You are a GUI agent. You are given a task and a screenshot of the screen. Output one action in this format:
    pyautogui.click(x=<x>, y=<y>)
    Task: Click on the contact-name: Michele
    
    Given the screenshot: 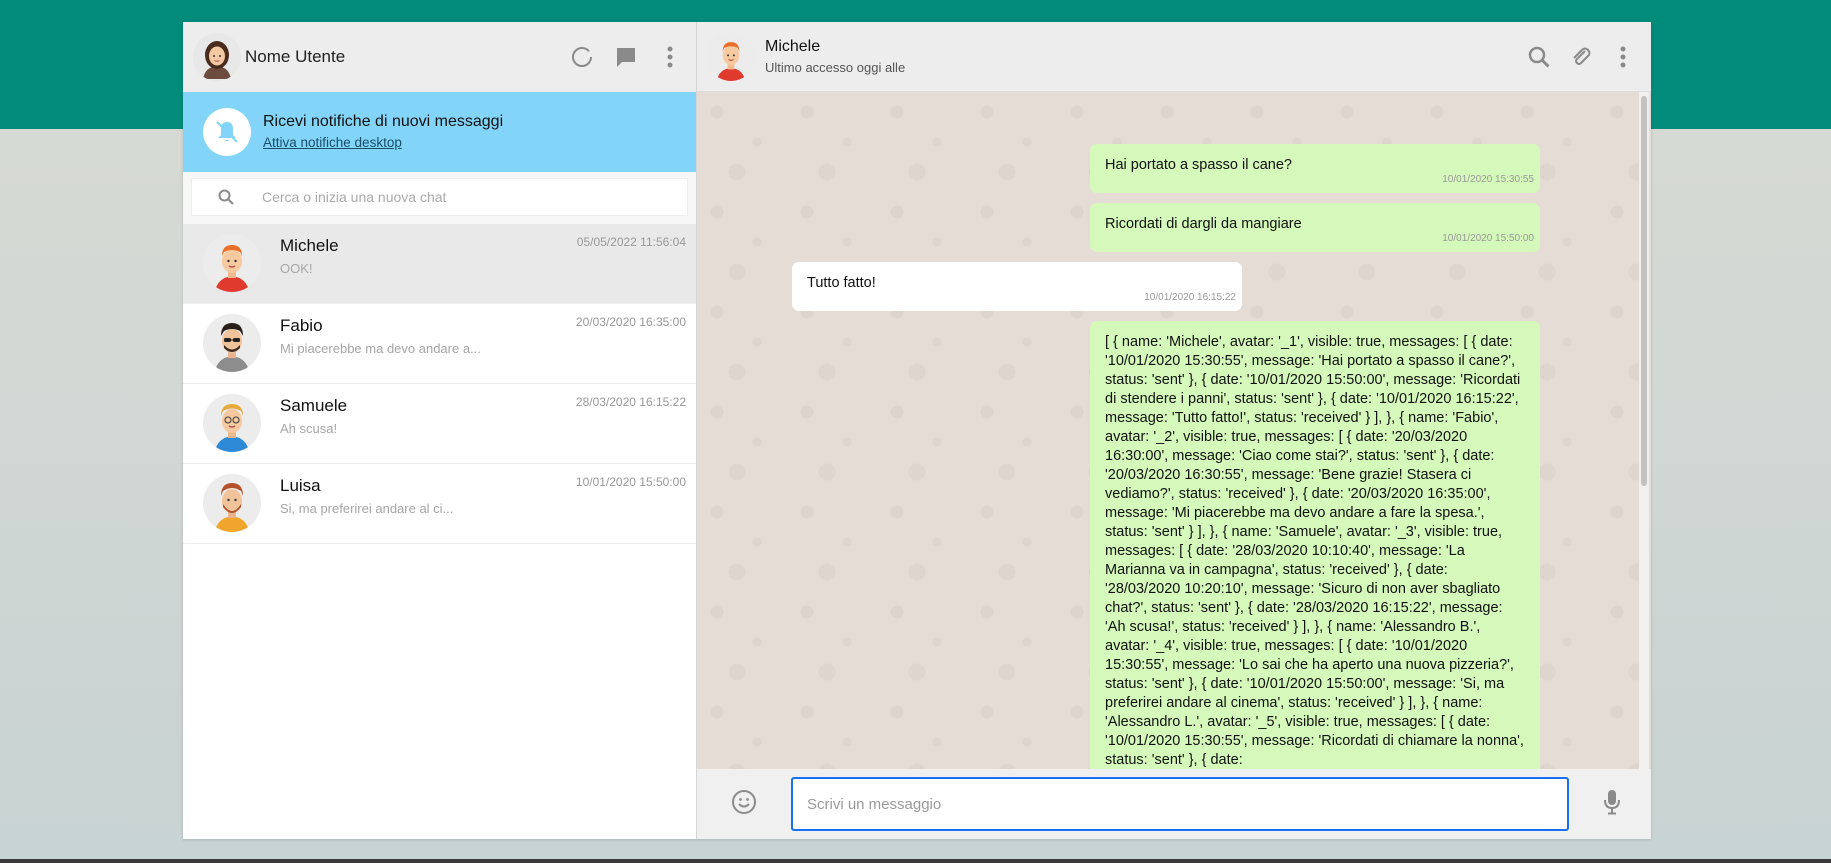 What is the action you would take?
    pyautogui.click(x=309, y=245)
    